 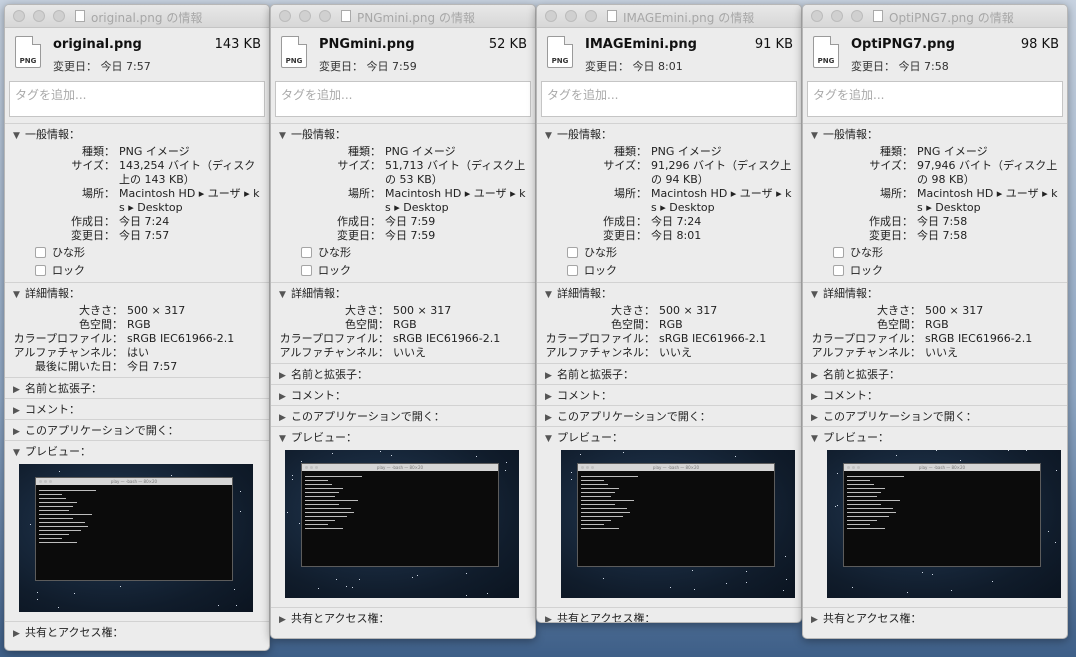 I want to click on window-title: original.png の情報, so click(x=147, y=18).